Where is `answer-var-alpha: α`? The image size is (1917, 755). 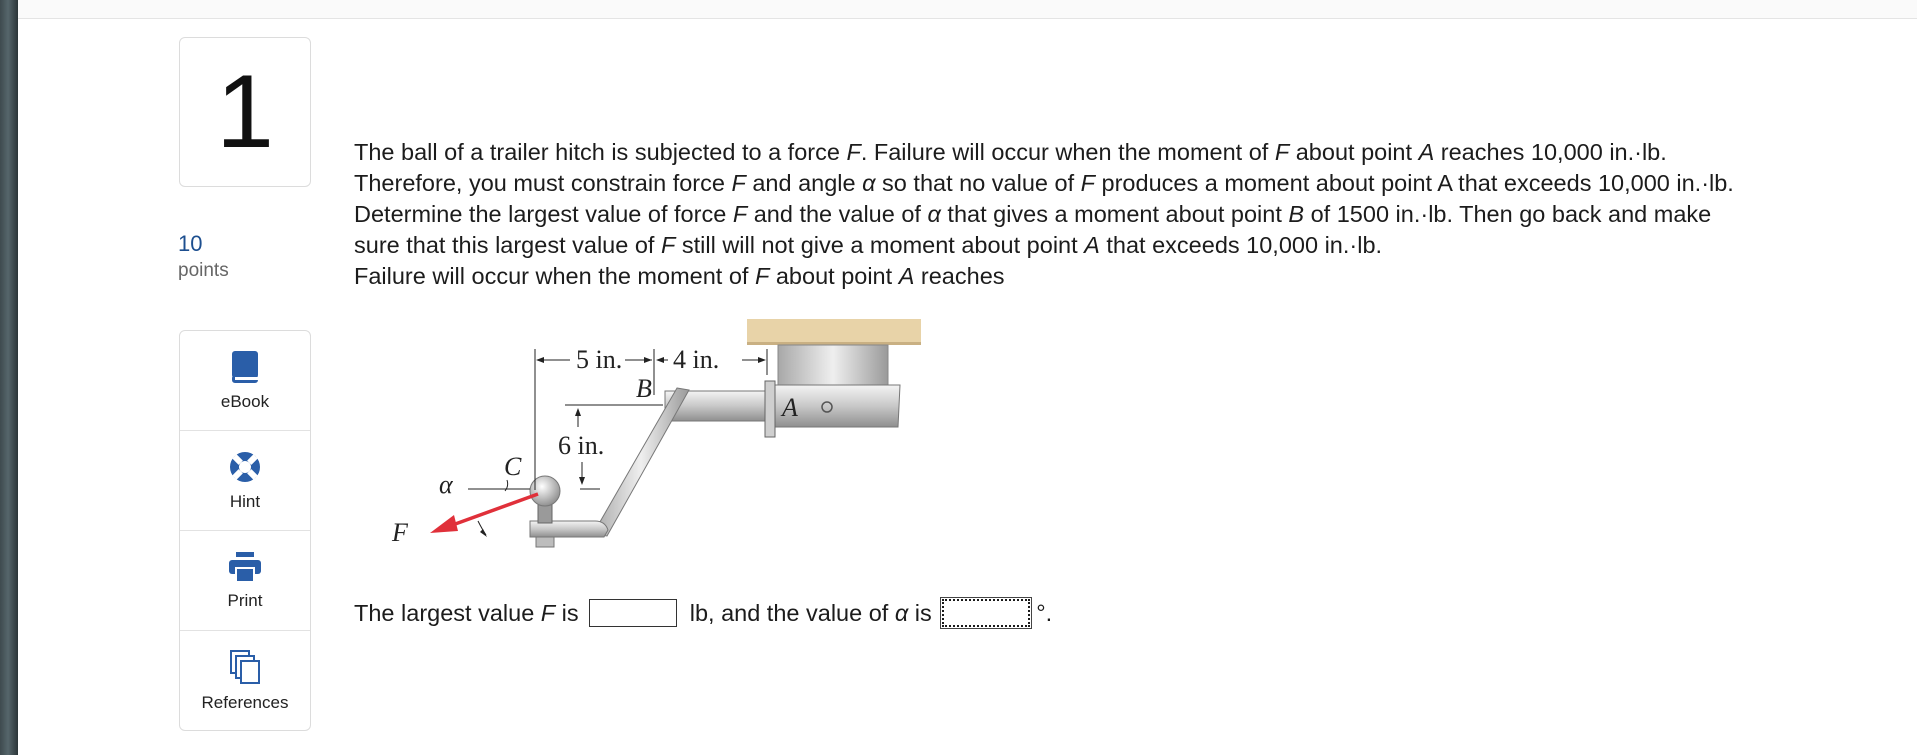
answer-var-alpha: α is located at coordinates (901, 613).